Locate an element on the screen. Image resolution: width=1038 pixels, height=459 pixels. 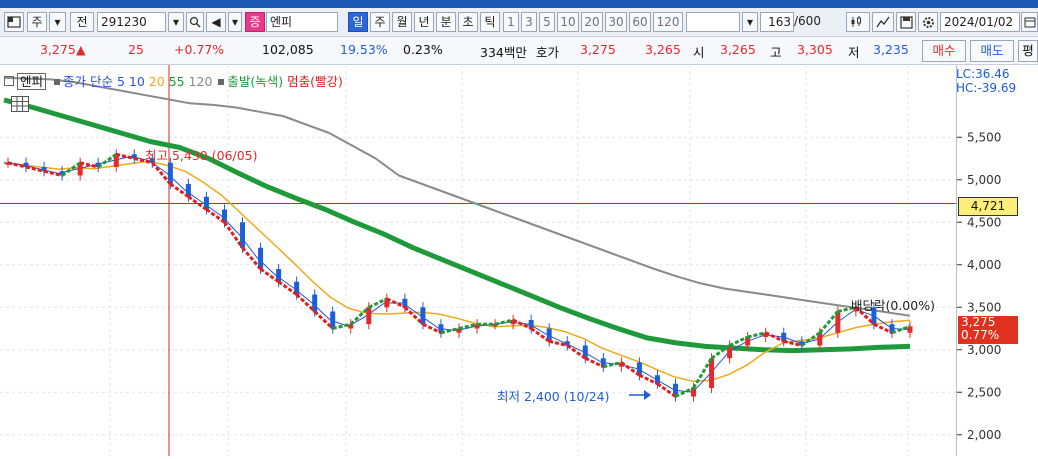
tab-second: 초 is located at coordinates (468, 22).